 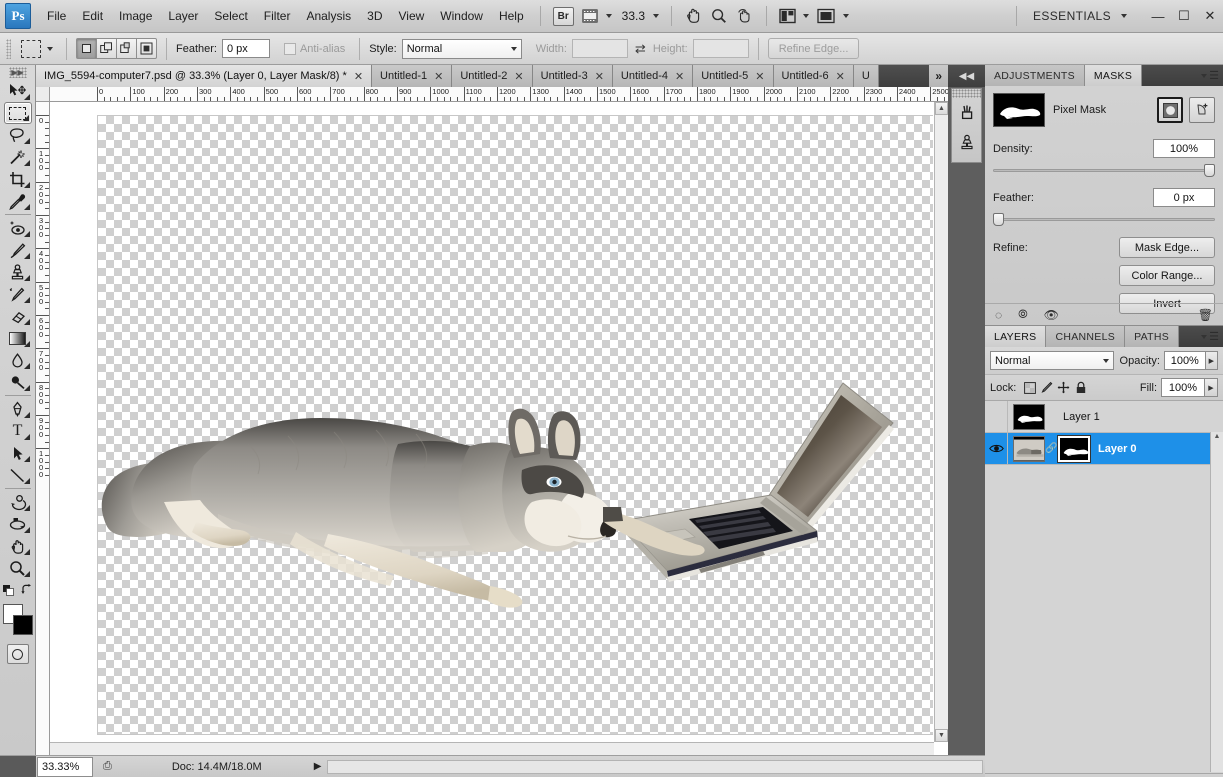 What do you see at coordinates (998, 315) in the screenshot?
I see `load-selection-from-mask-icon: ◌` at bounding box center [998, 315].